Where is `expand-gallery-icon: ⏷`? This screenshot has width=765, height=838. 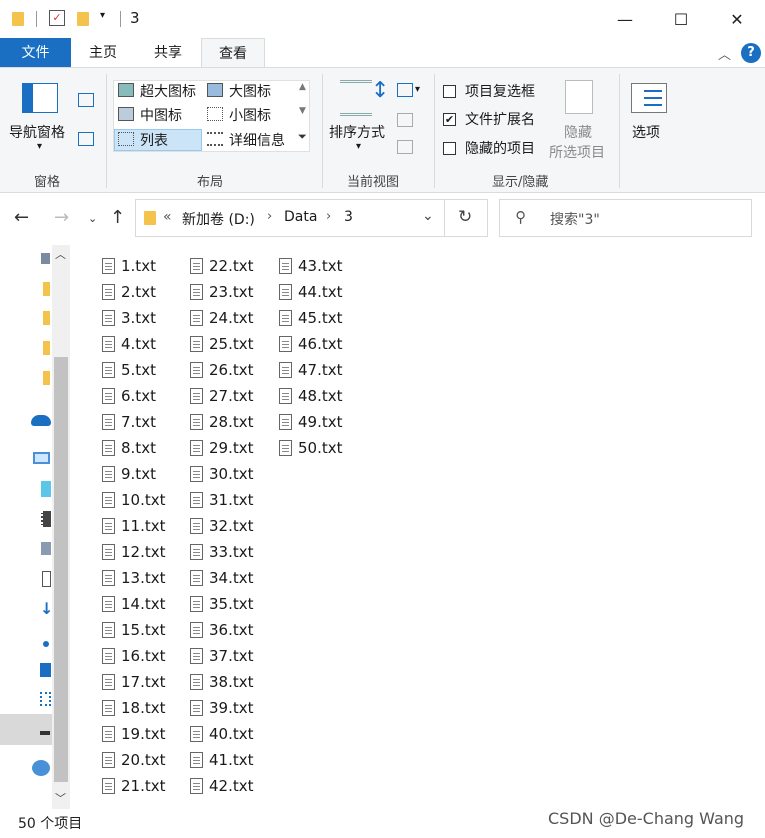
expand-gallery-icon: ⏷ is located at coordinates (302, 137).